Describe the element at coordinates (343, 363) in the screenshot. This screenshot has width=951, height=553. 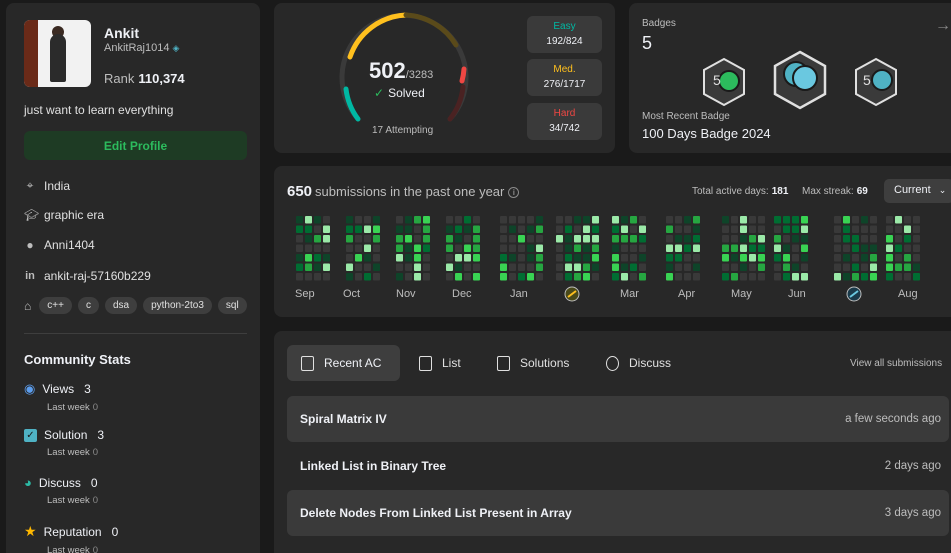
I see `tab-recent-ac: Recent AC` at that location.